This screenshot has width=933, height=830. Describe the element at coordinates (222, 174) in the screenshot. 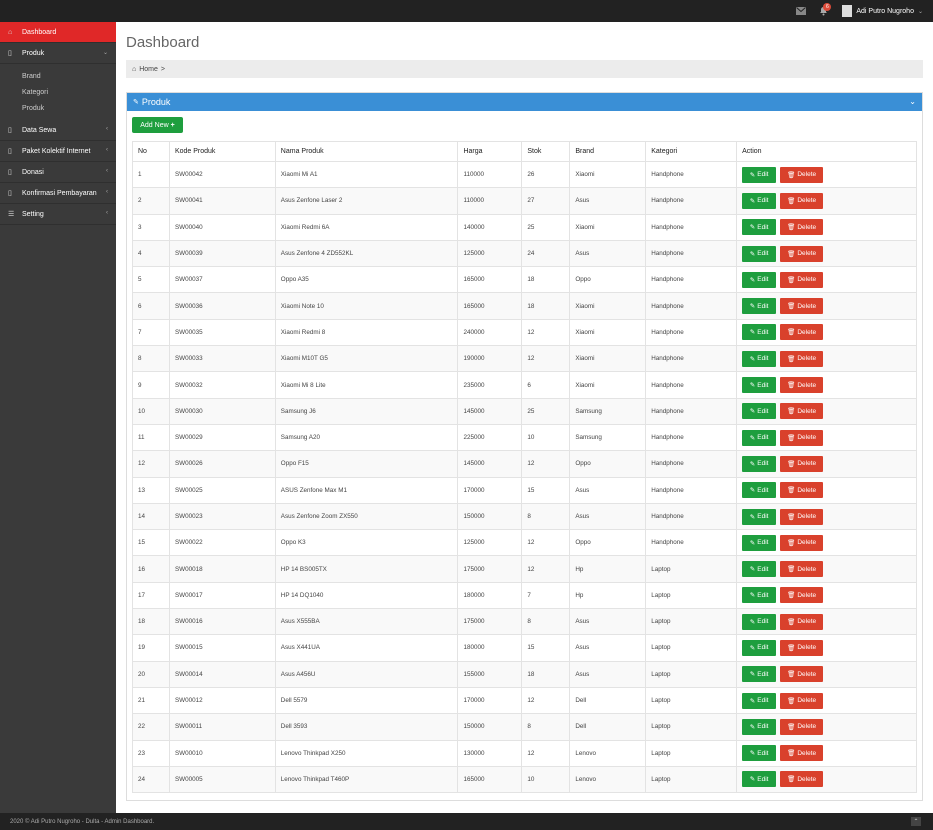

I see `table-cell: SW00042` at that location.